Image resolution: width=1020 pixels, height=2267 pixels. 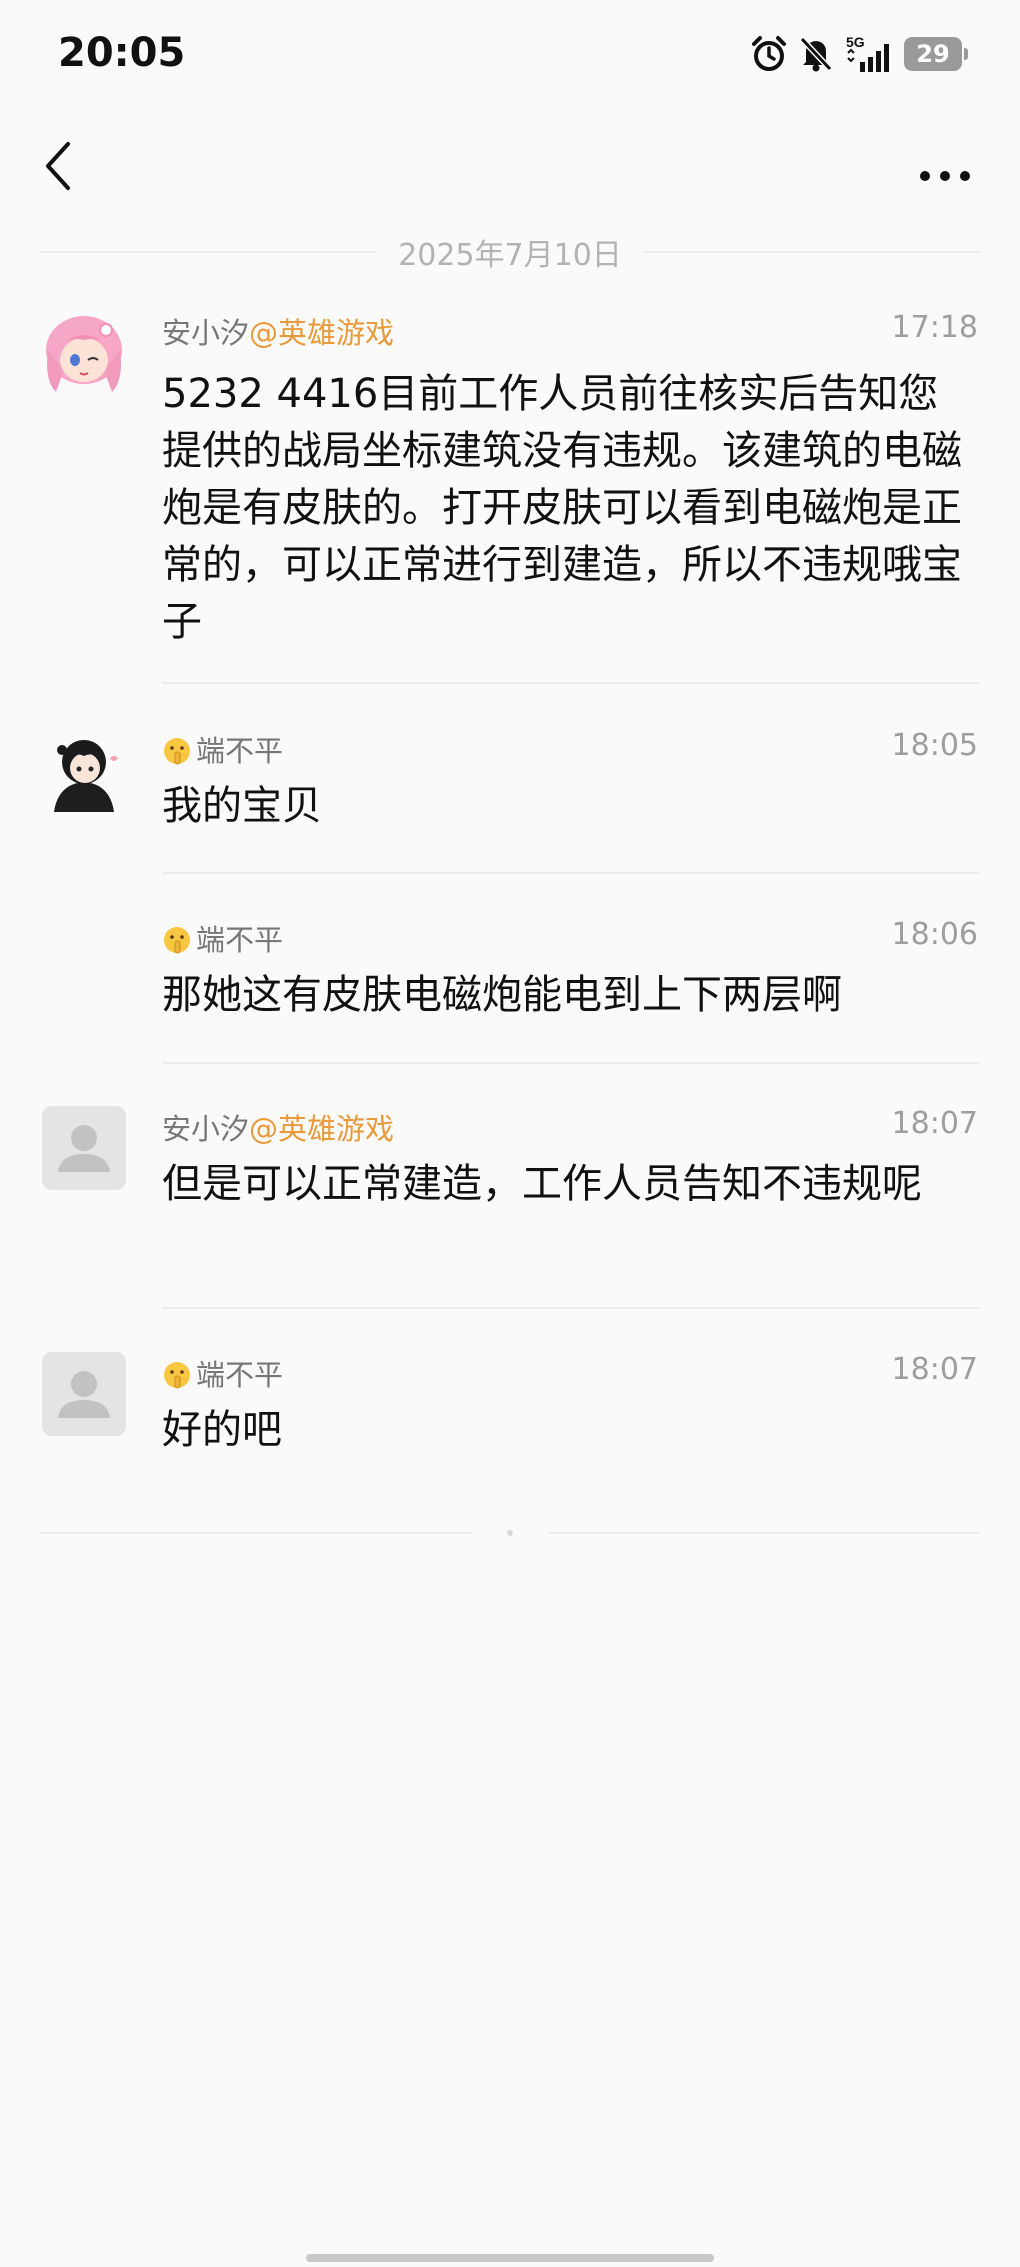 What do you see at coordinates (933, 54) in the screenshot?
I see `battery-level: 29` at bounding box center [933, 54].